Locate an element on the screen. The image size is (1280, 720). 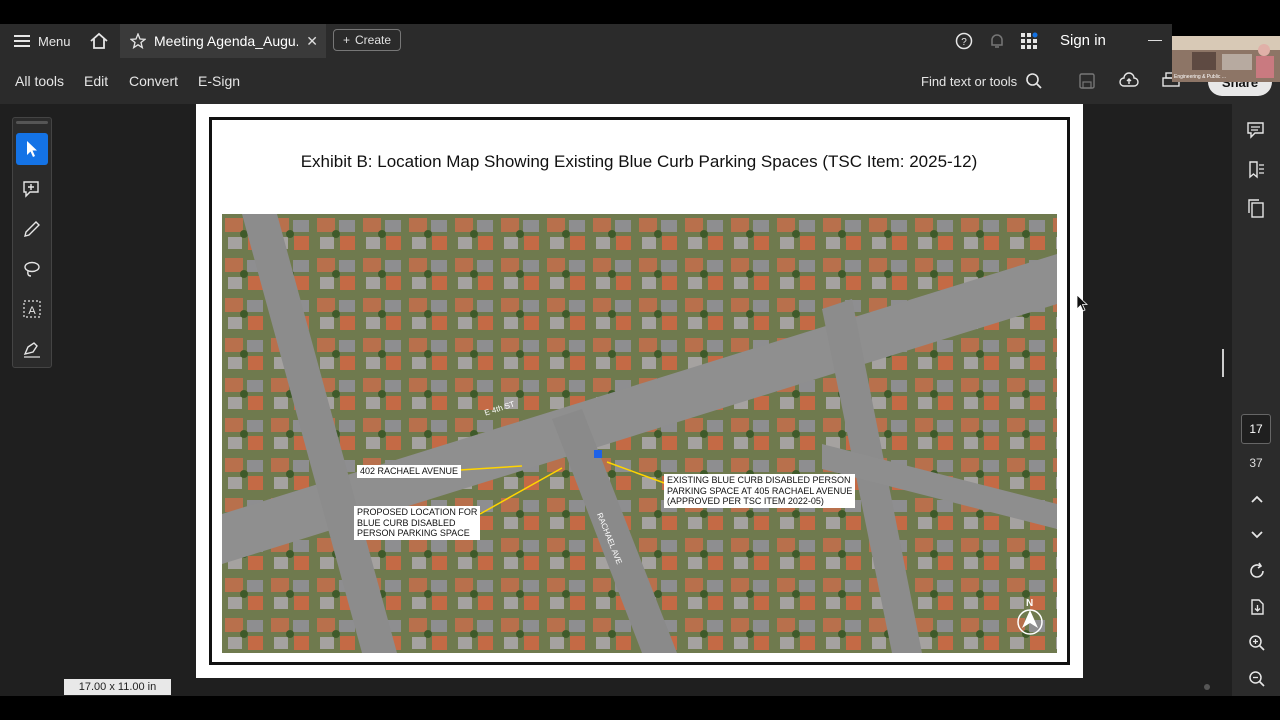
zoom-out-icon is located at coordinates (1257, 679).